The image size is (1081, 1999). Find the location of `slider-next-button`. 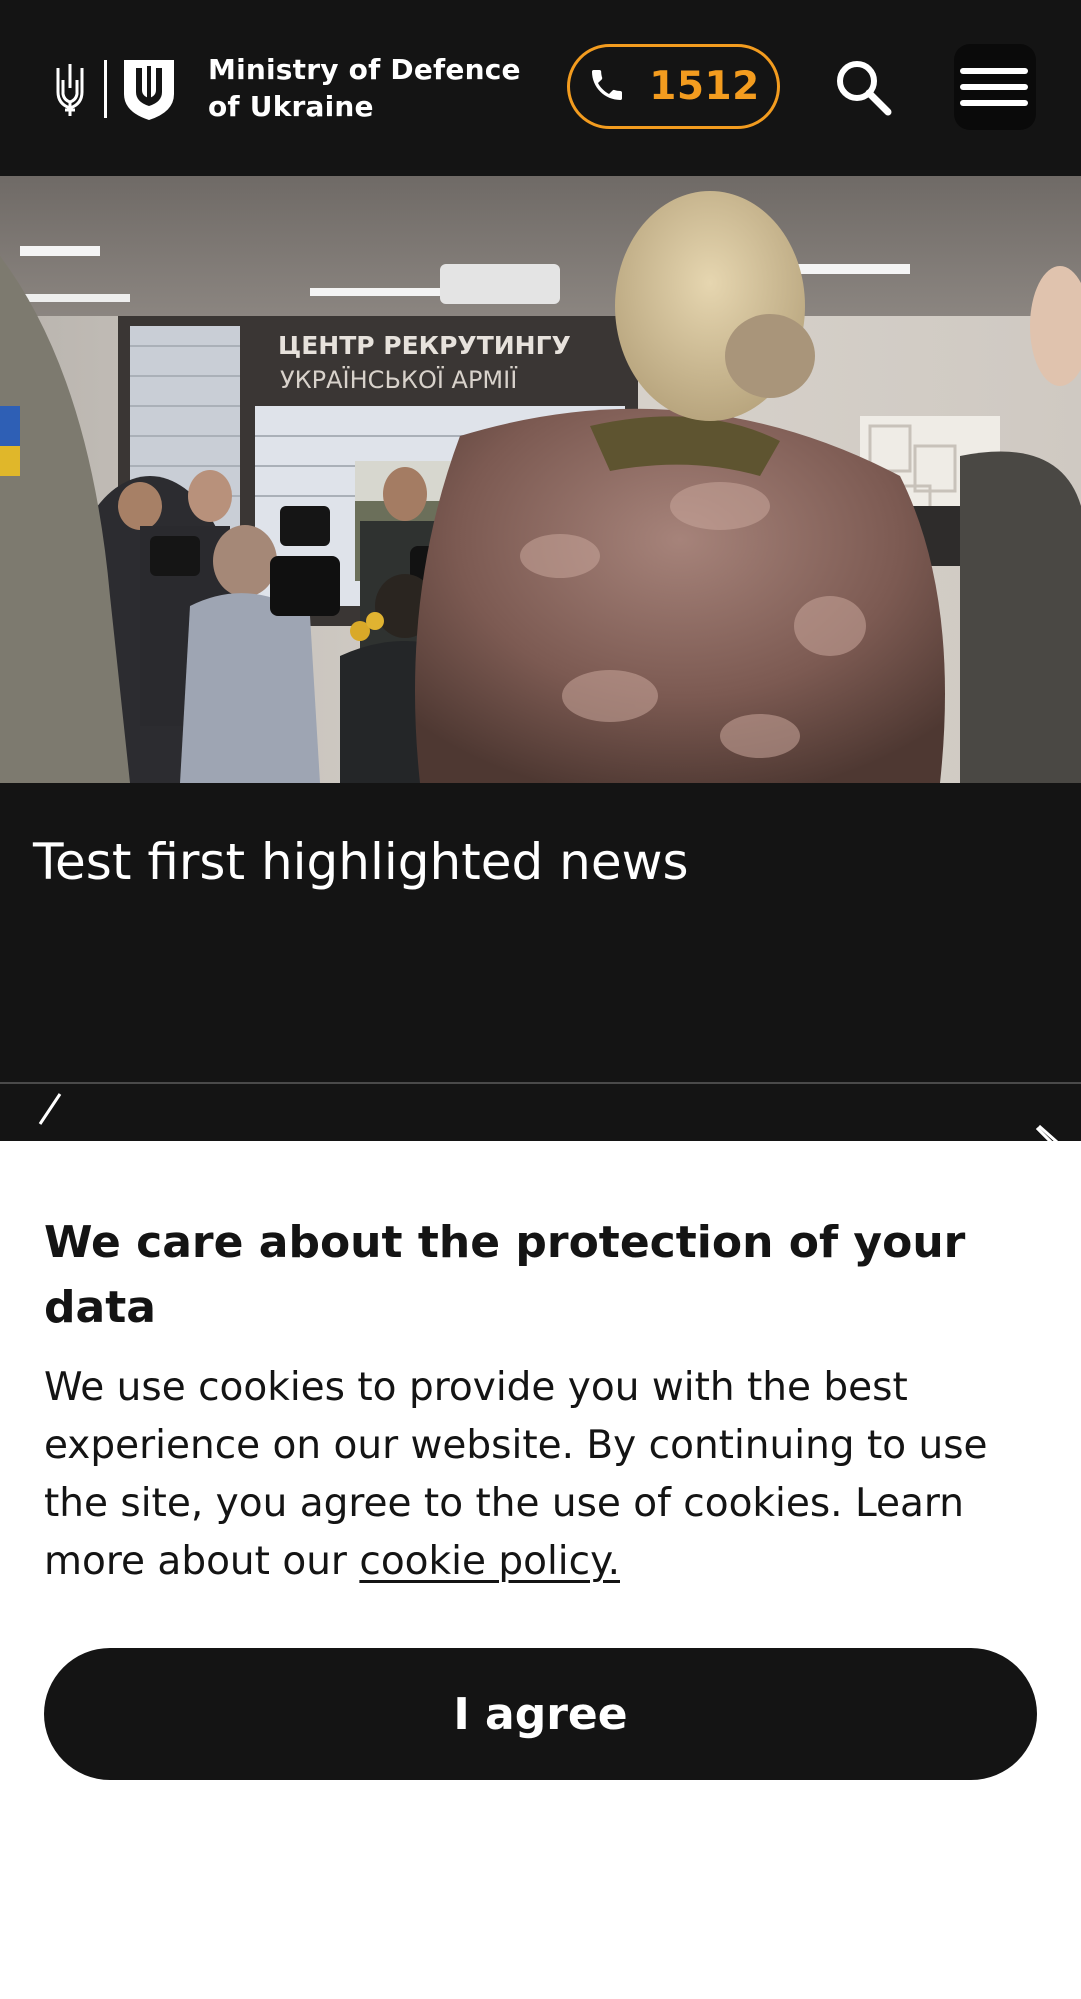

slider-next-button is located at coordinates (1047, 1117).